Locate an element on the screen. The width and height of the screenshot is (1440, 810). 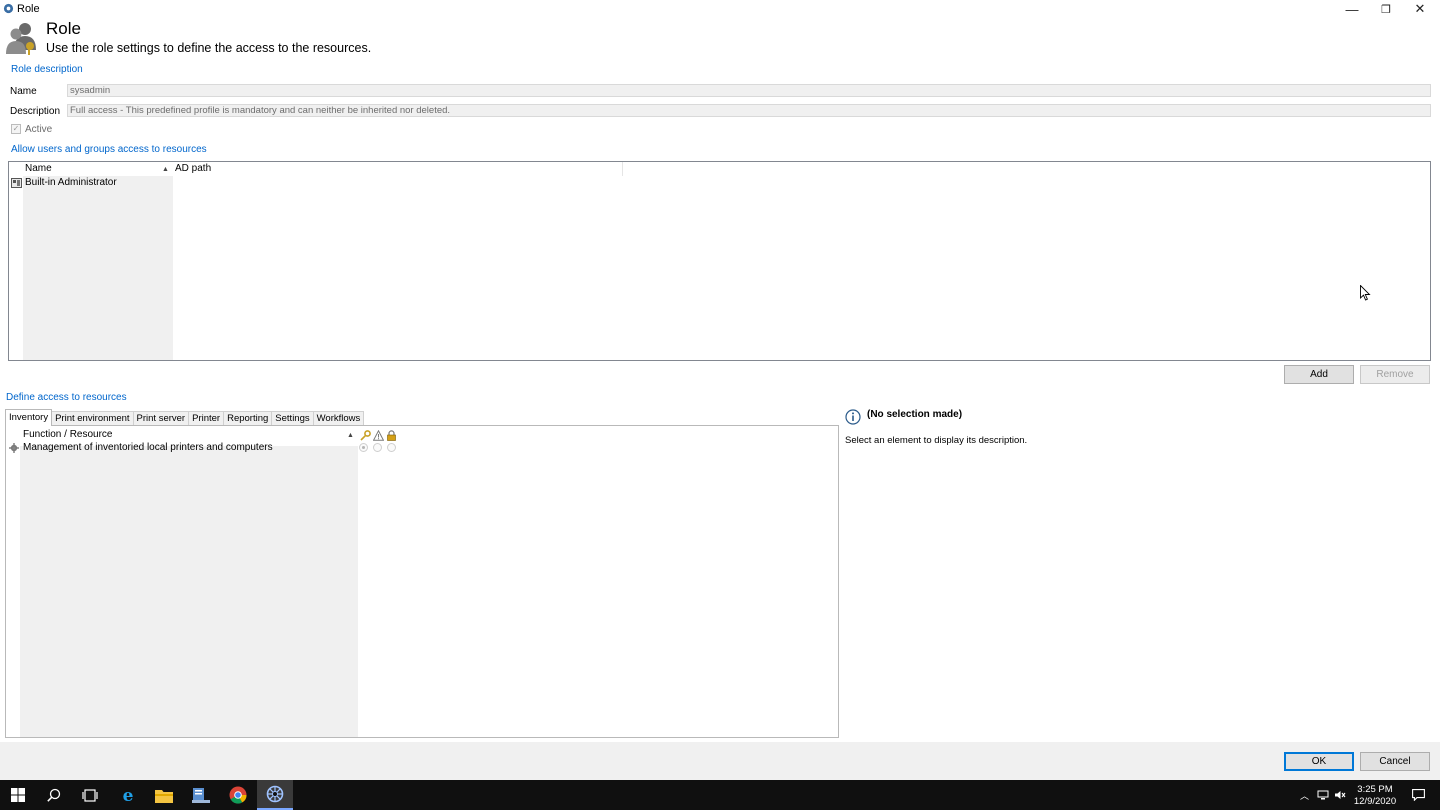
tab-print-server: Print server is located at coordinates (161, 418).